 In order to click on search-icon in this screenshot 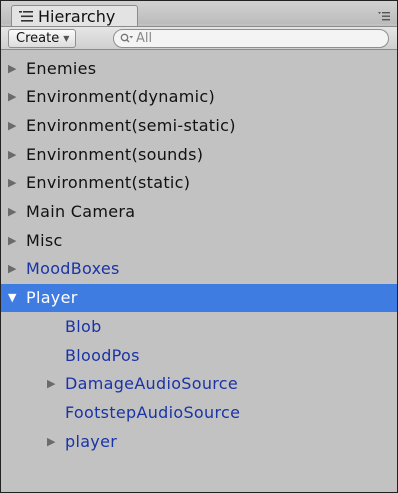, I will do `click(127, 39)`.